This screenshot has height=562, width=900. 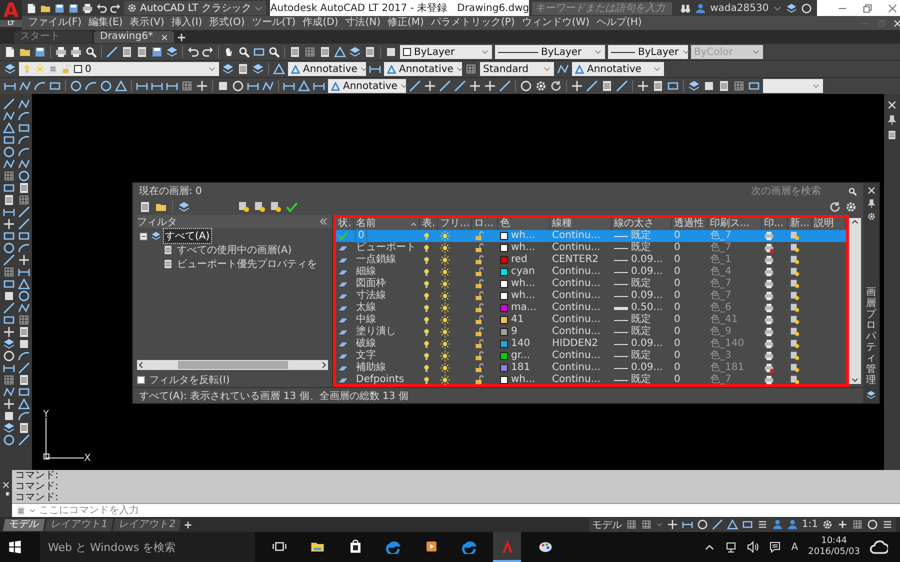 I want to click on layer-row: 太線 ma... Continu... 0.50... 0 色_6, so click(x=591, y=308).